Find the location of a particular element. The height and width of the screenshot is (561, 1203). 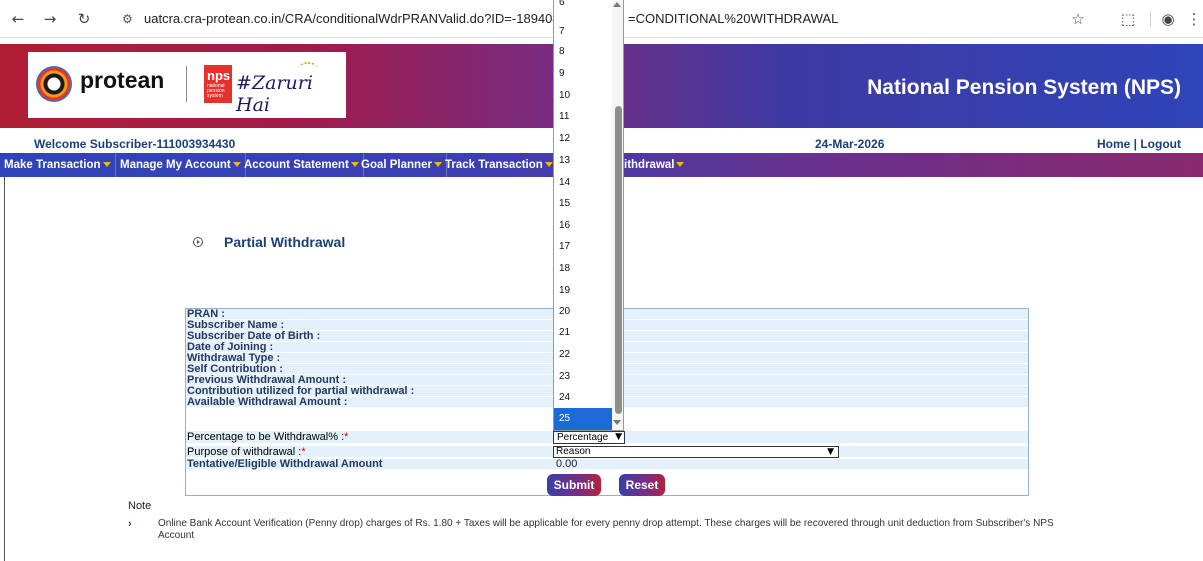

scrollbar-thumb is located at coordinates (618, 260).